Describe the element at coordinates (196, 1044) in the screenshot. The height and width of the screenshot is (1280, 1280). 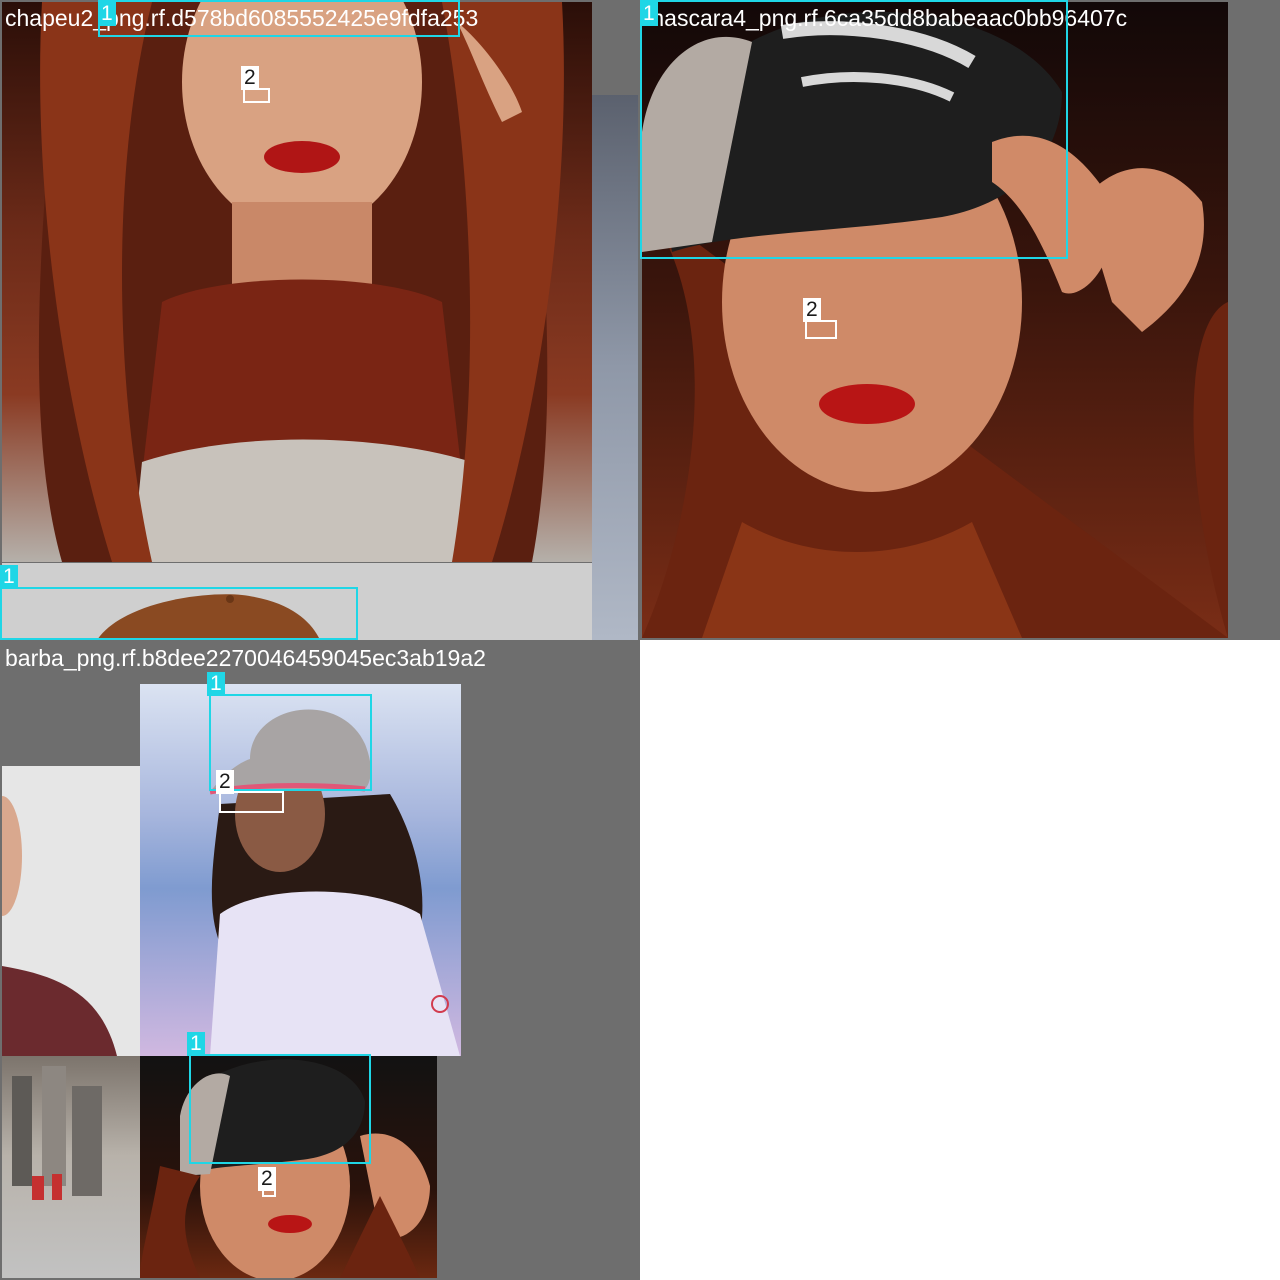
I see `bbox-label-1-black-cap: 1` at that location.